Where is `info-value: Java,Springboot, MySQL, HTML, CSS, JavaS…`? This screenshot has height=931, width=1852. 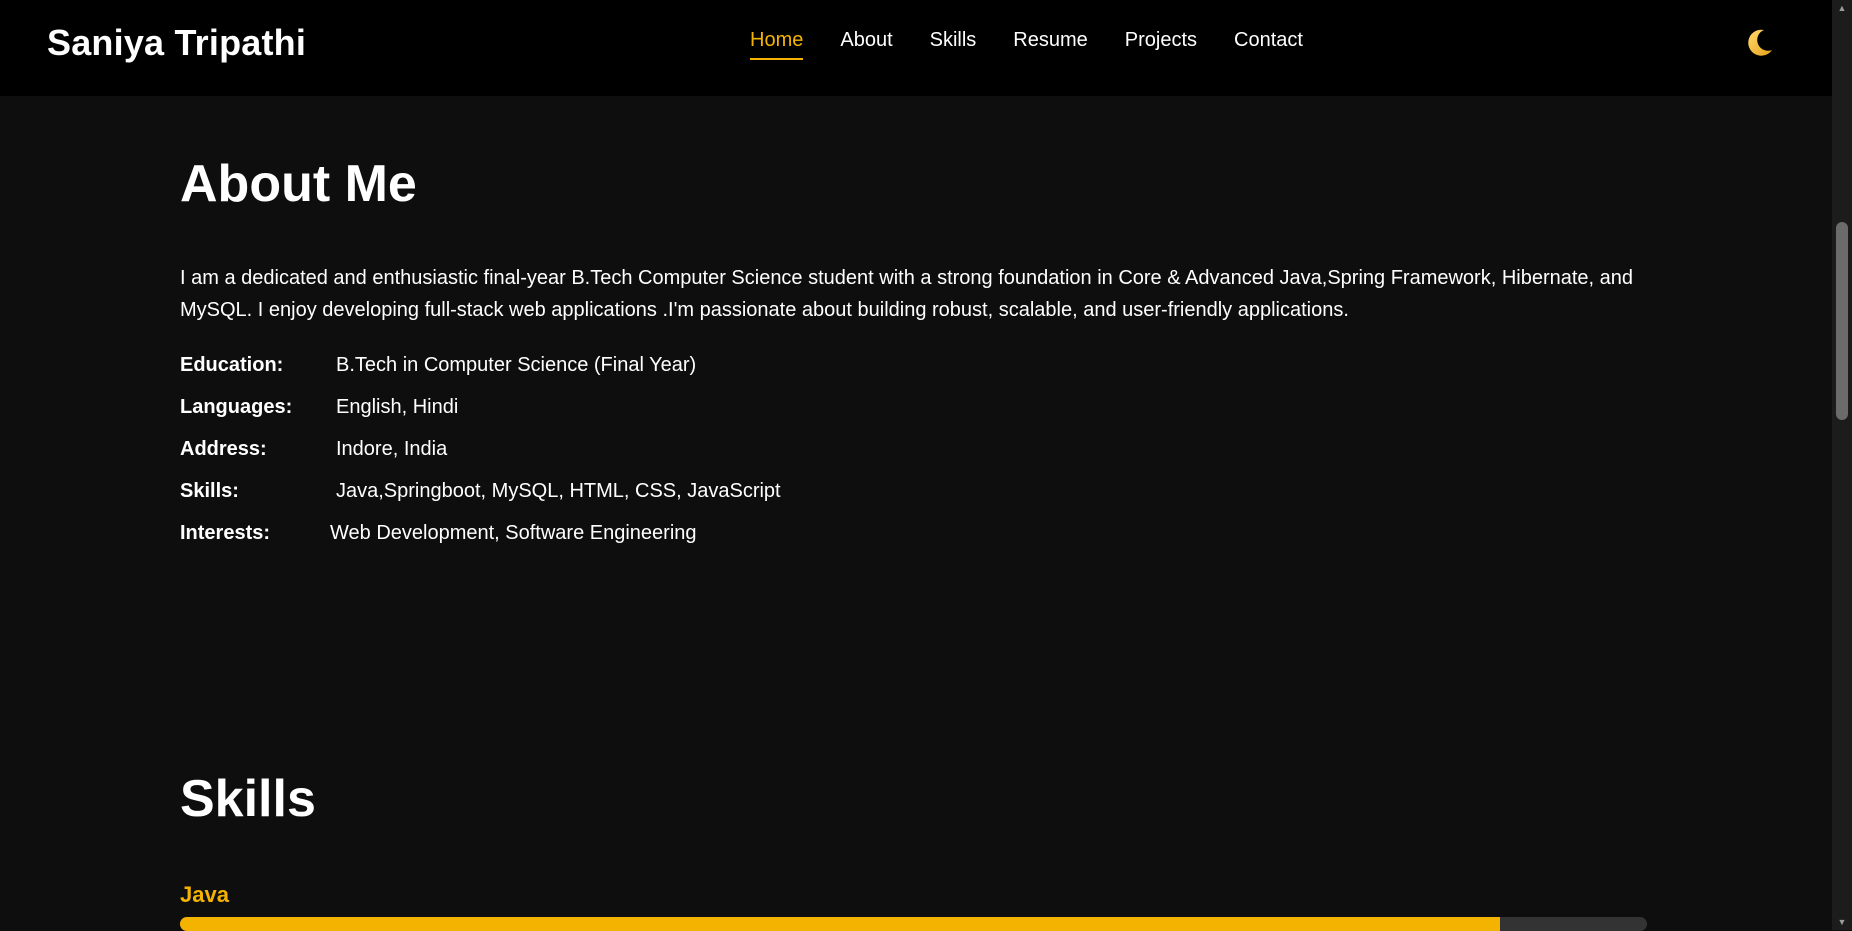
info-value: Java,Springboot, MySQL, HTML, CSS, JavaS… is located at coordinates (558, 491).